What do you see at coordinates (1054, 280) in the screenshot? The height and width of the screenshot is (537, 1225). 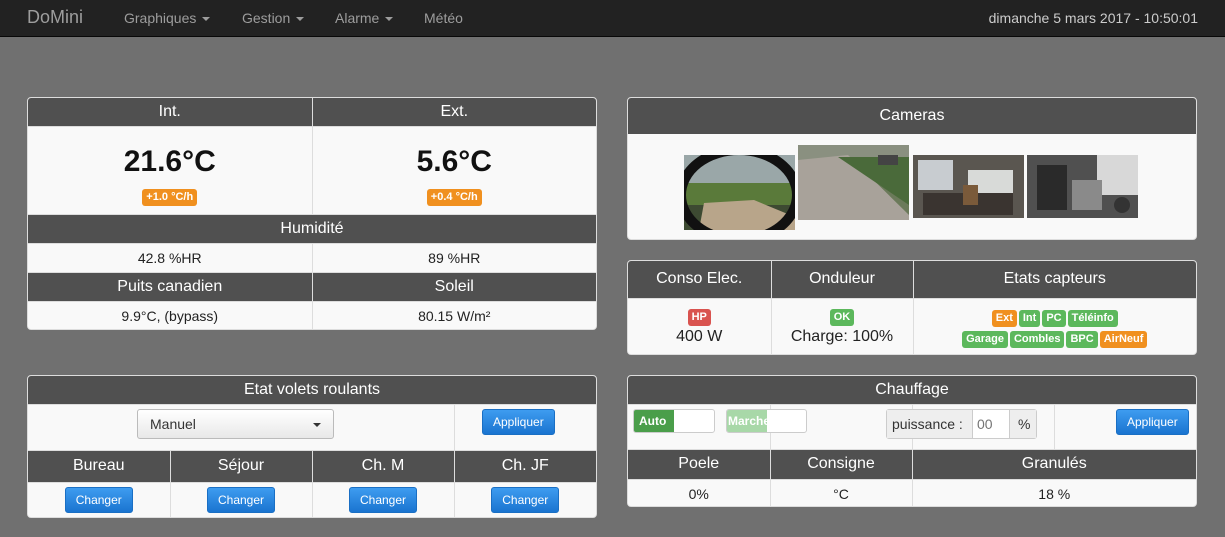 I see `capteurs-header: Etats capteurs` at bounding box center [1054, 280].